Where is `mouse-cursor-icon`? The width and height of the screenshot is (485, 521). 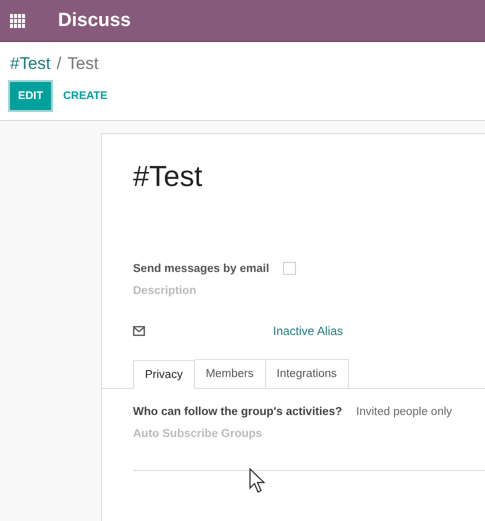
mouse-cursor-icon is located at coordinates (258, 481).